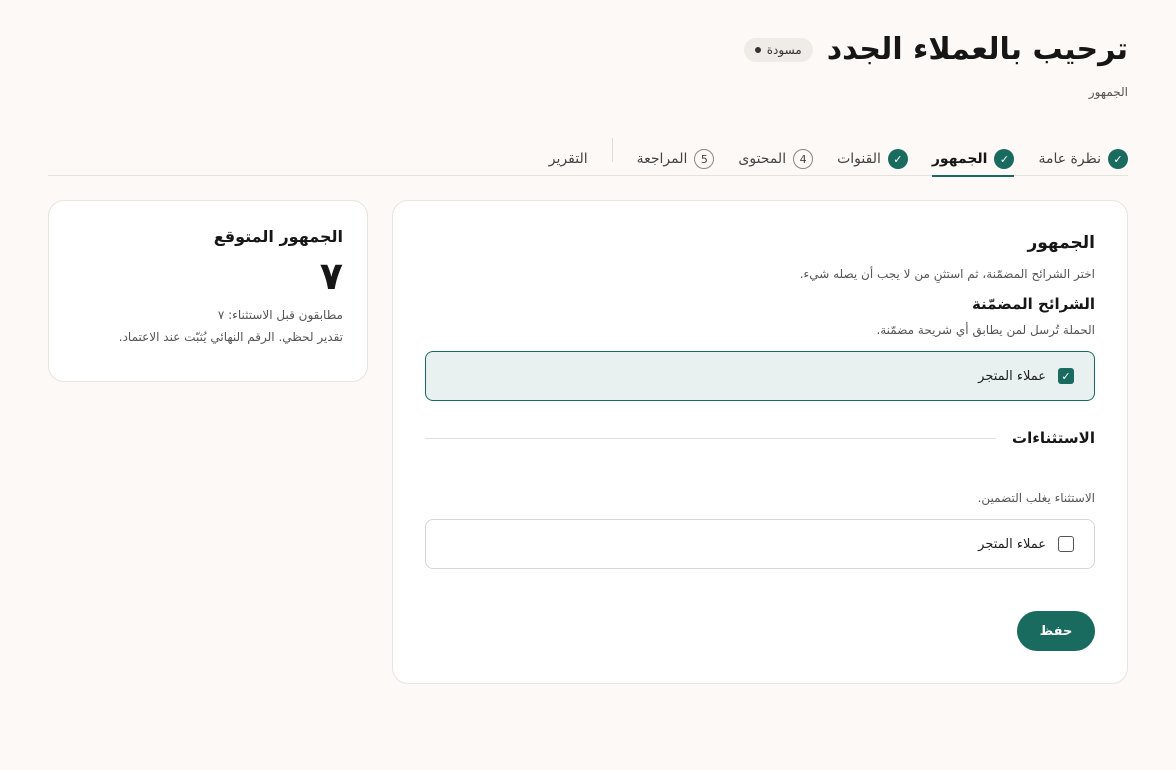 This screenshot has width=1176, height=770. Describe the element at coordinates (859, 159) in the screenshot. I see `tab-label: القنوات` at that location.